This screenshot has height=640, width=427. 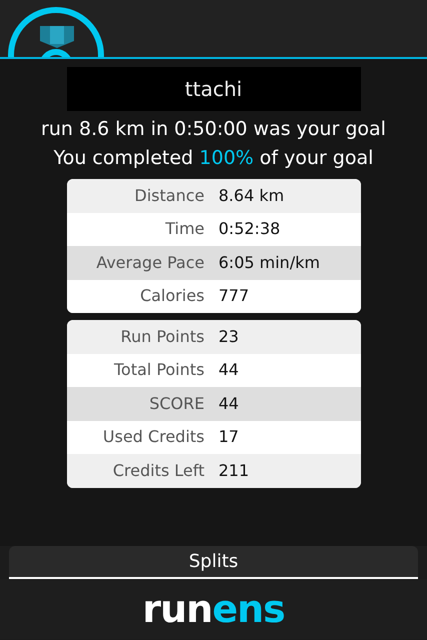 What do you see at coordinates (317, 158) in the screenshot?
I see `completion-text: of your goal` at bounding box center [317, 158].